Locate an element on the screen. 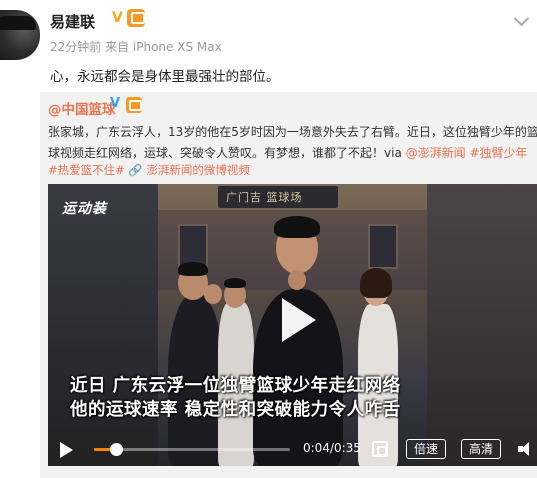 Image resolution: width=537 pixels, height=478 pixels. username: 易建联 is located at coordinates (72, 21).